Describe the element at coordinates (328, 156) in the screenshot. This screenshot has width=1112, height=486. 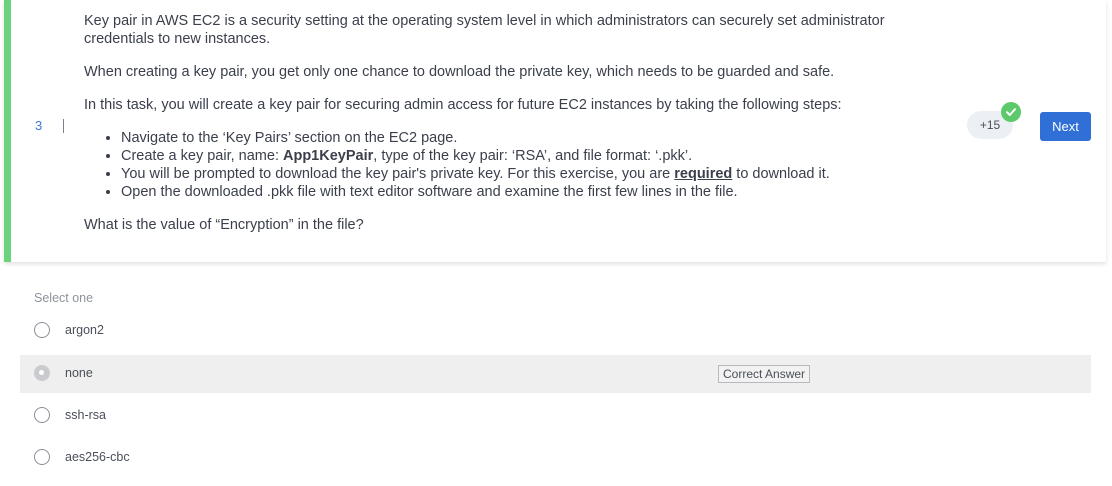
I see `key-pair-name: App1KeyPair` at that location.